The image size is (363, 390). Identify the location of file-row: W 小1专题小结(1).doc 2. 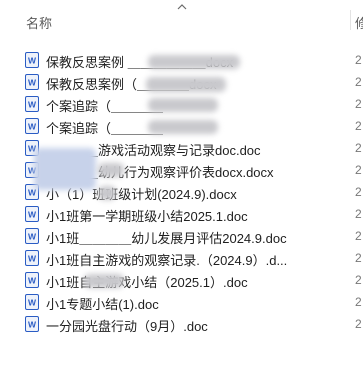
(181, 302).